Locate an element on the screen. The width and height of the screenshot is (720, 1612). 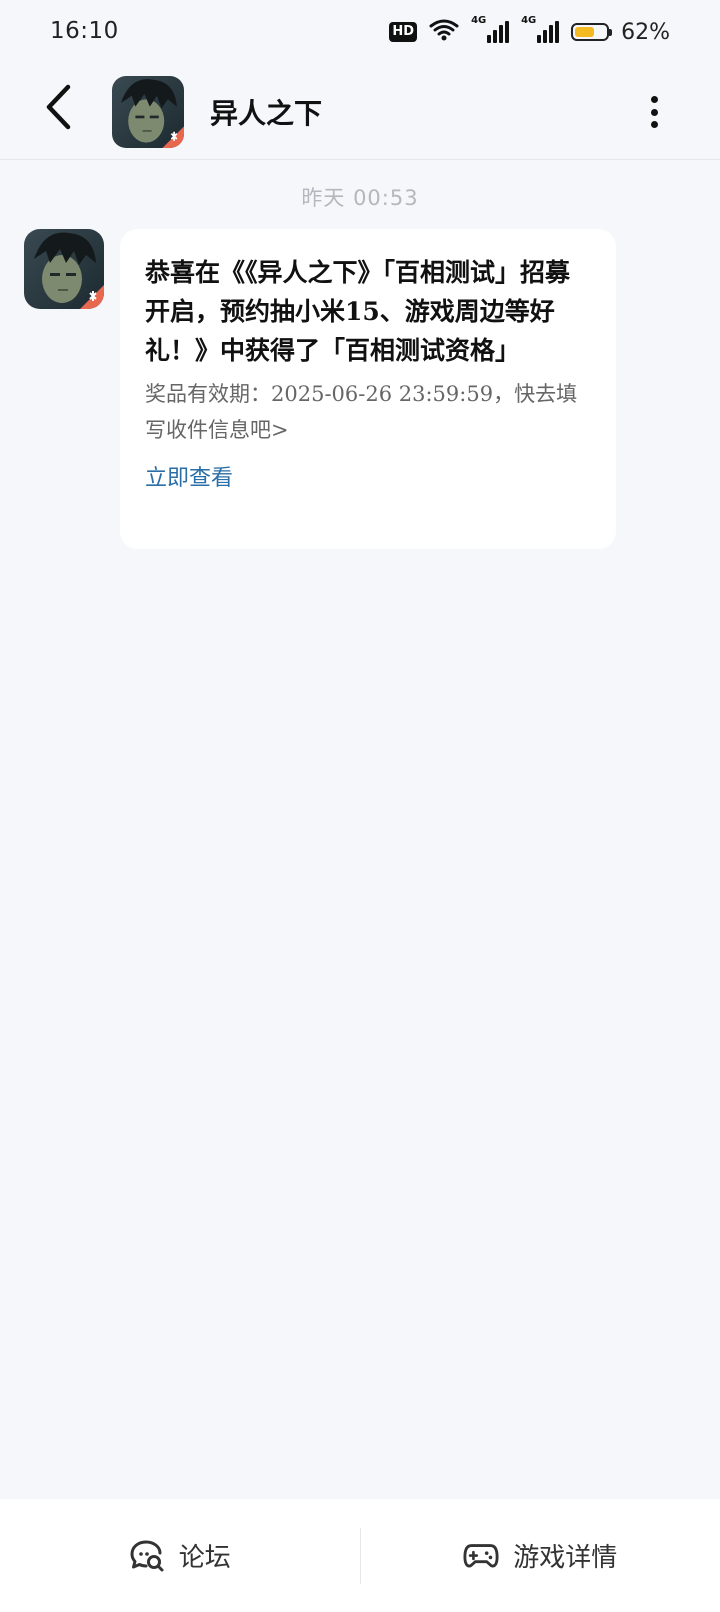
chevron-left-icon is located at coordinates (58, 109).